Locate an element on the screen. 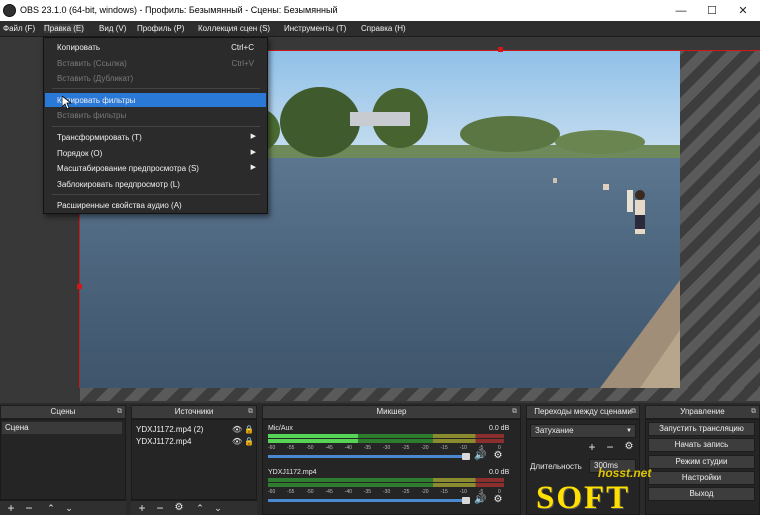 The width and height of the screenshot is (760, 515). menu-edit: Правка (E) is located at coordinates (64, 28).